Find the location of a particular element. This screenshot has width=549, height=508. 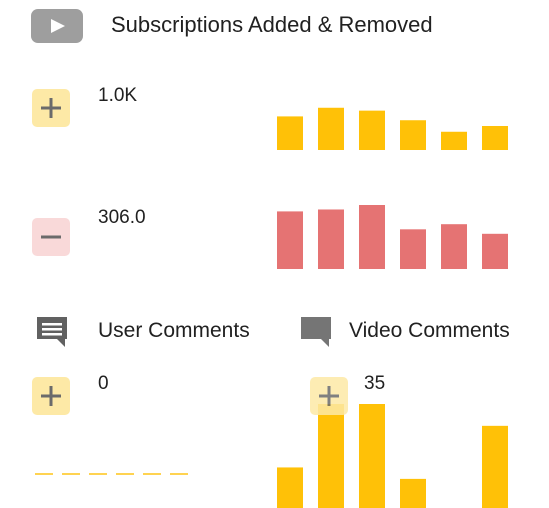

video-comments-chart is located at coordinates (395, 456).